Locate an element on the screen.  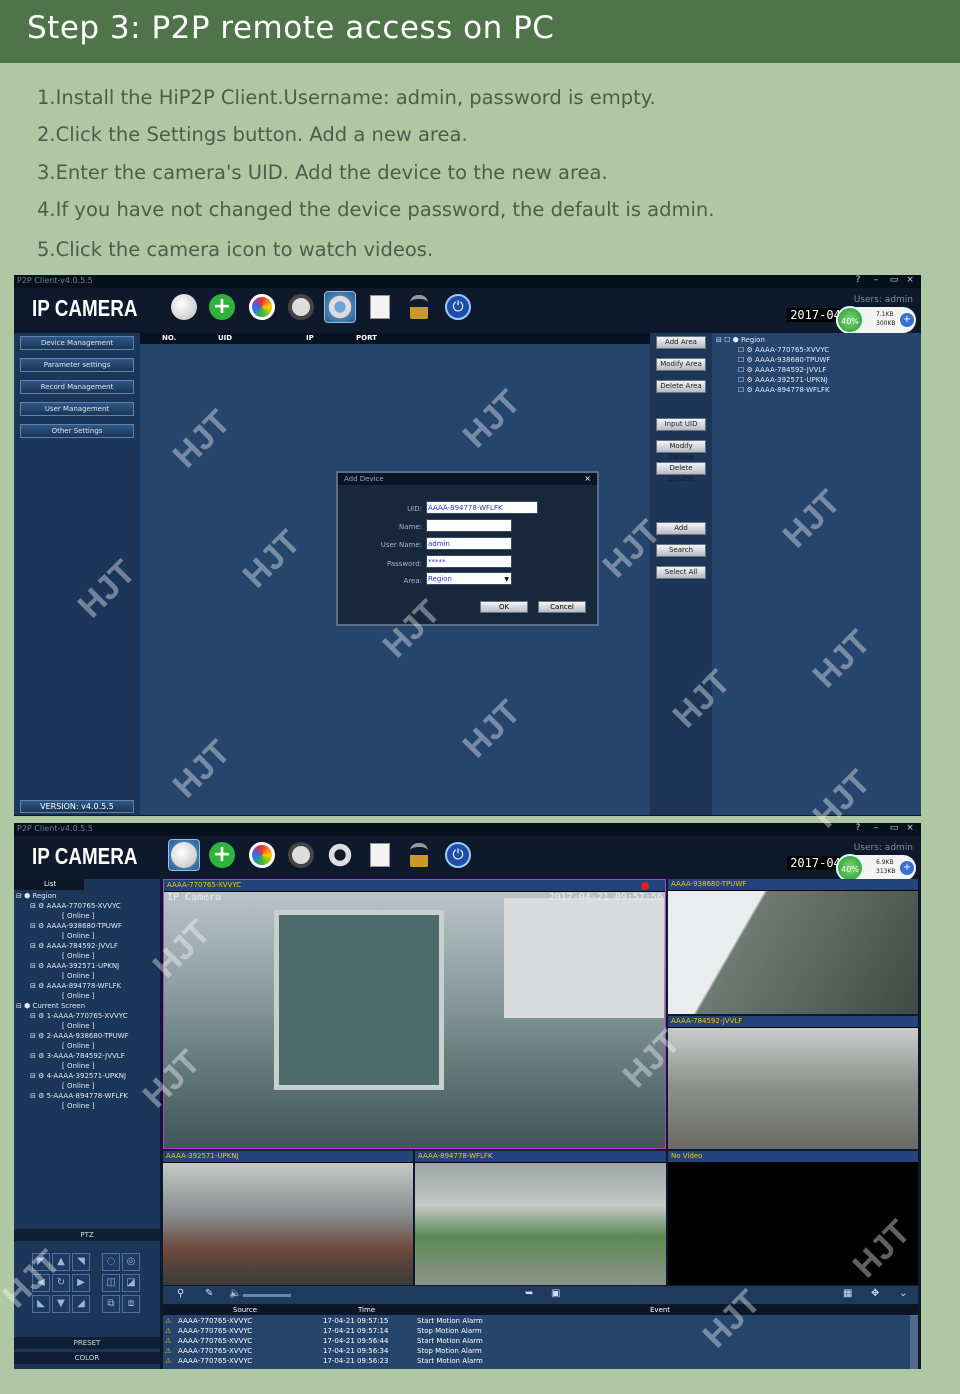
ptz-up-button: ▲ is located at coordinates (61, 1262).